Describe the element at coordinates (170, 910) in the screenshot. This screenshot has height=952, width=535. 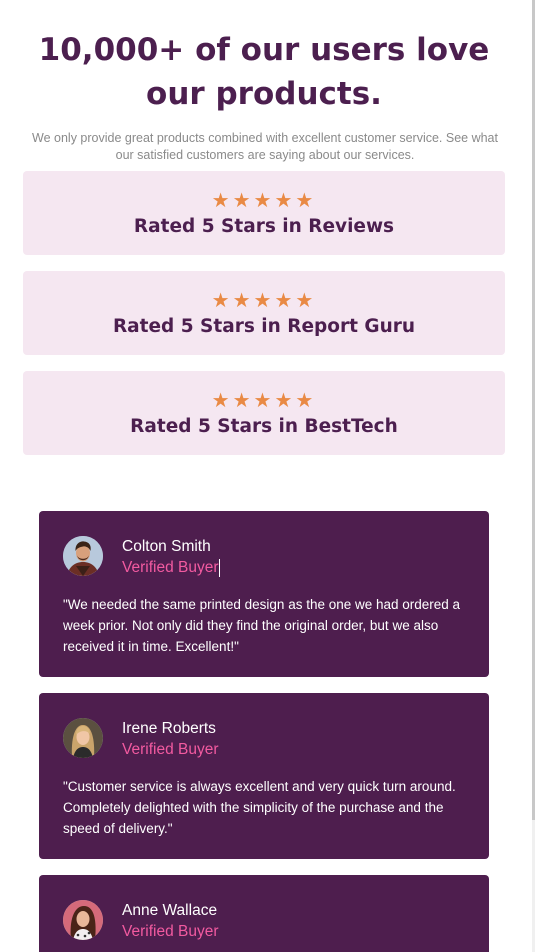
I see `reviewer-name: Anne Wallace` at that location.